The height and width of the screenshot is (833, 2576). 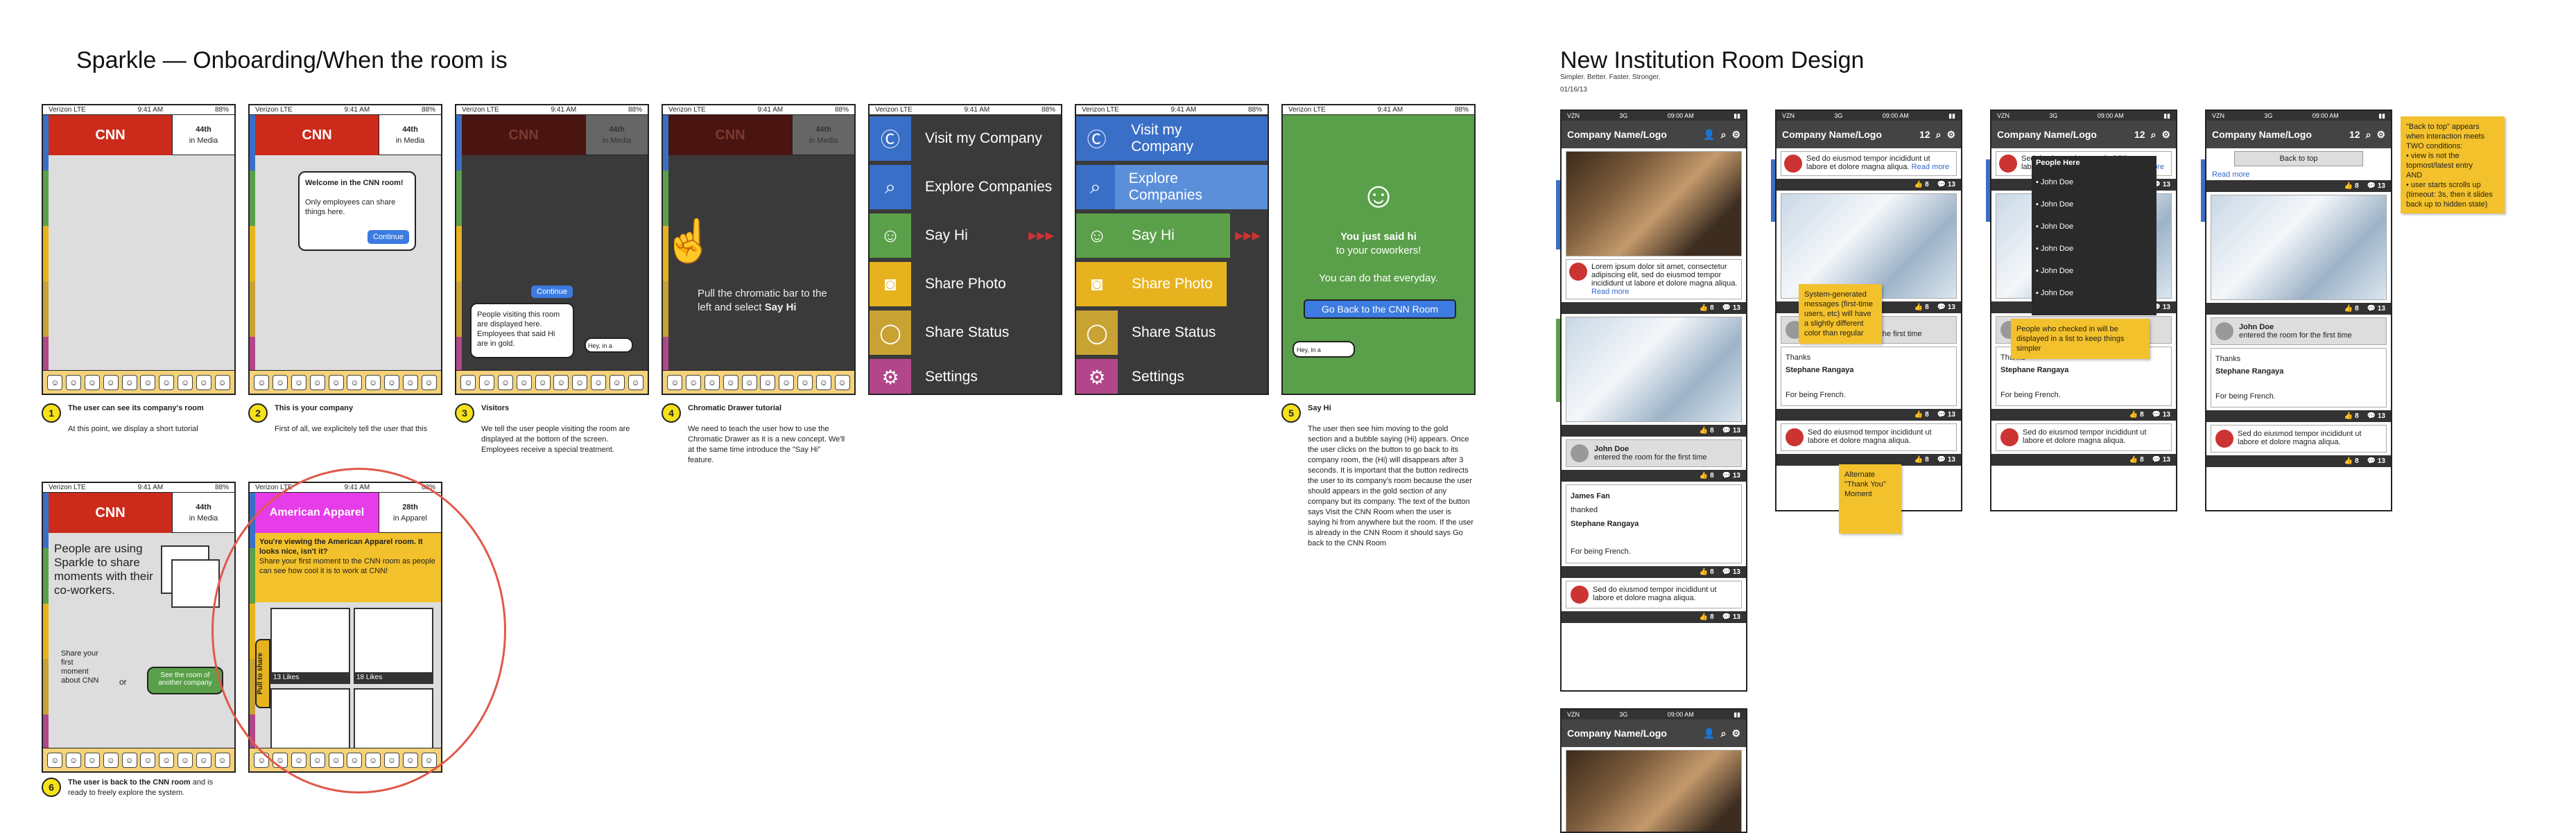 What do you see at coordinates (358, 630) in the screenshot?
I see `highlight-circle` at bounding box center [358, 630].